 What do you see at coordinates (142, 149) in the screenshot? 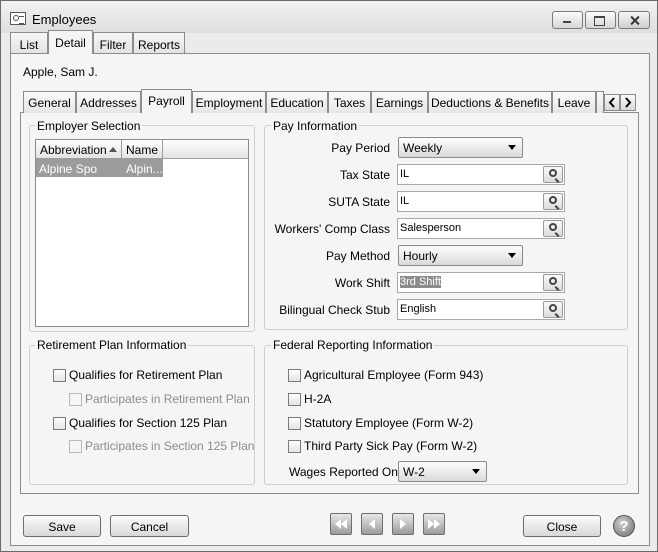
I see `column-header-name: Name` at bounding box center [142, 149].